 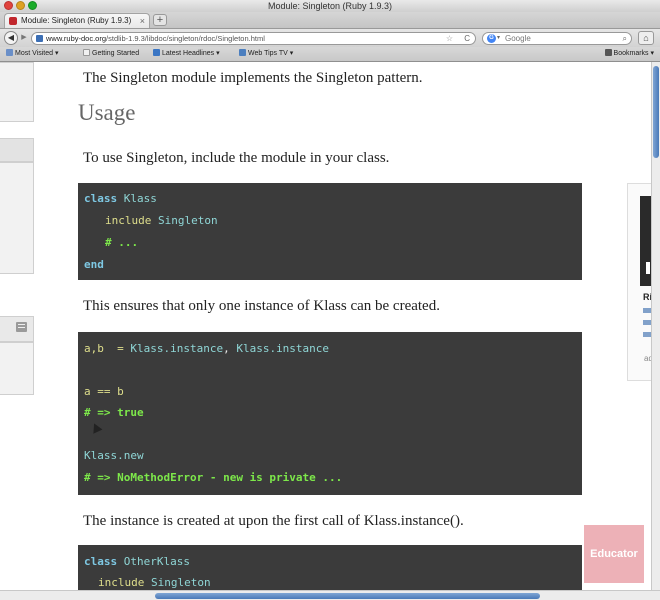 I want to click on home-button: ⌂, so click(x=646, y=38).